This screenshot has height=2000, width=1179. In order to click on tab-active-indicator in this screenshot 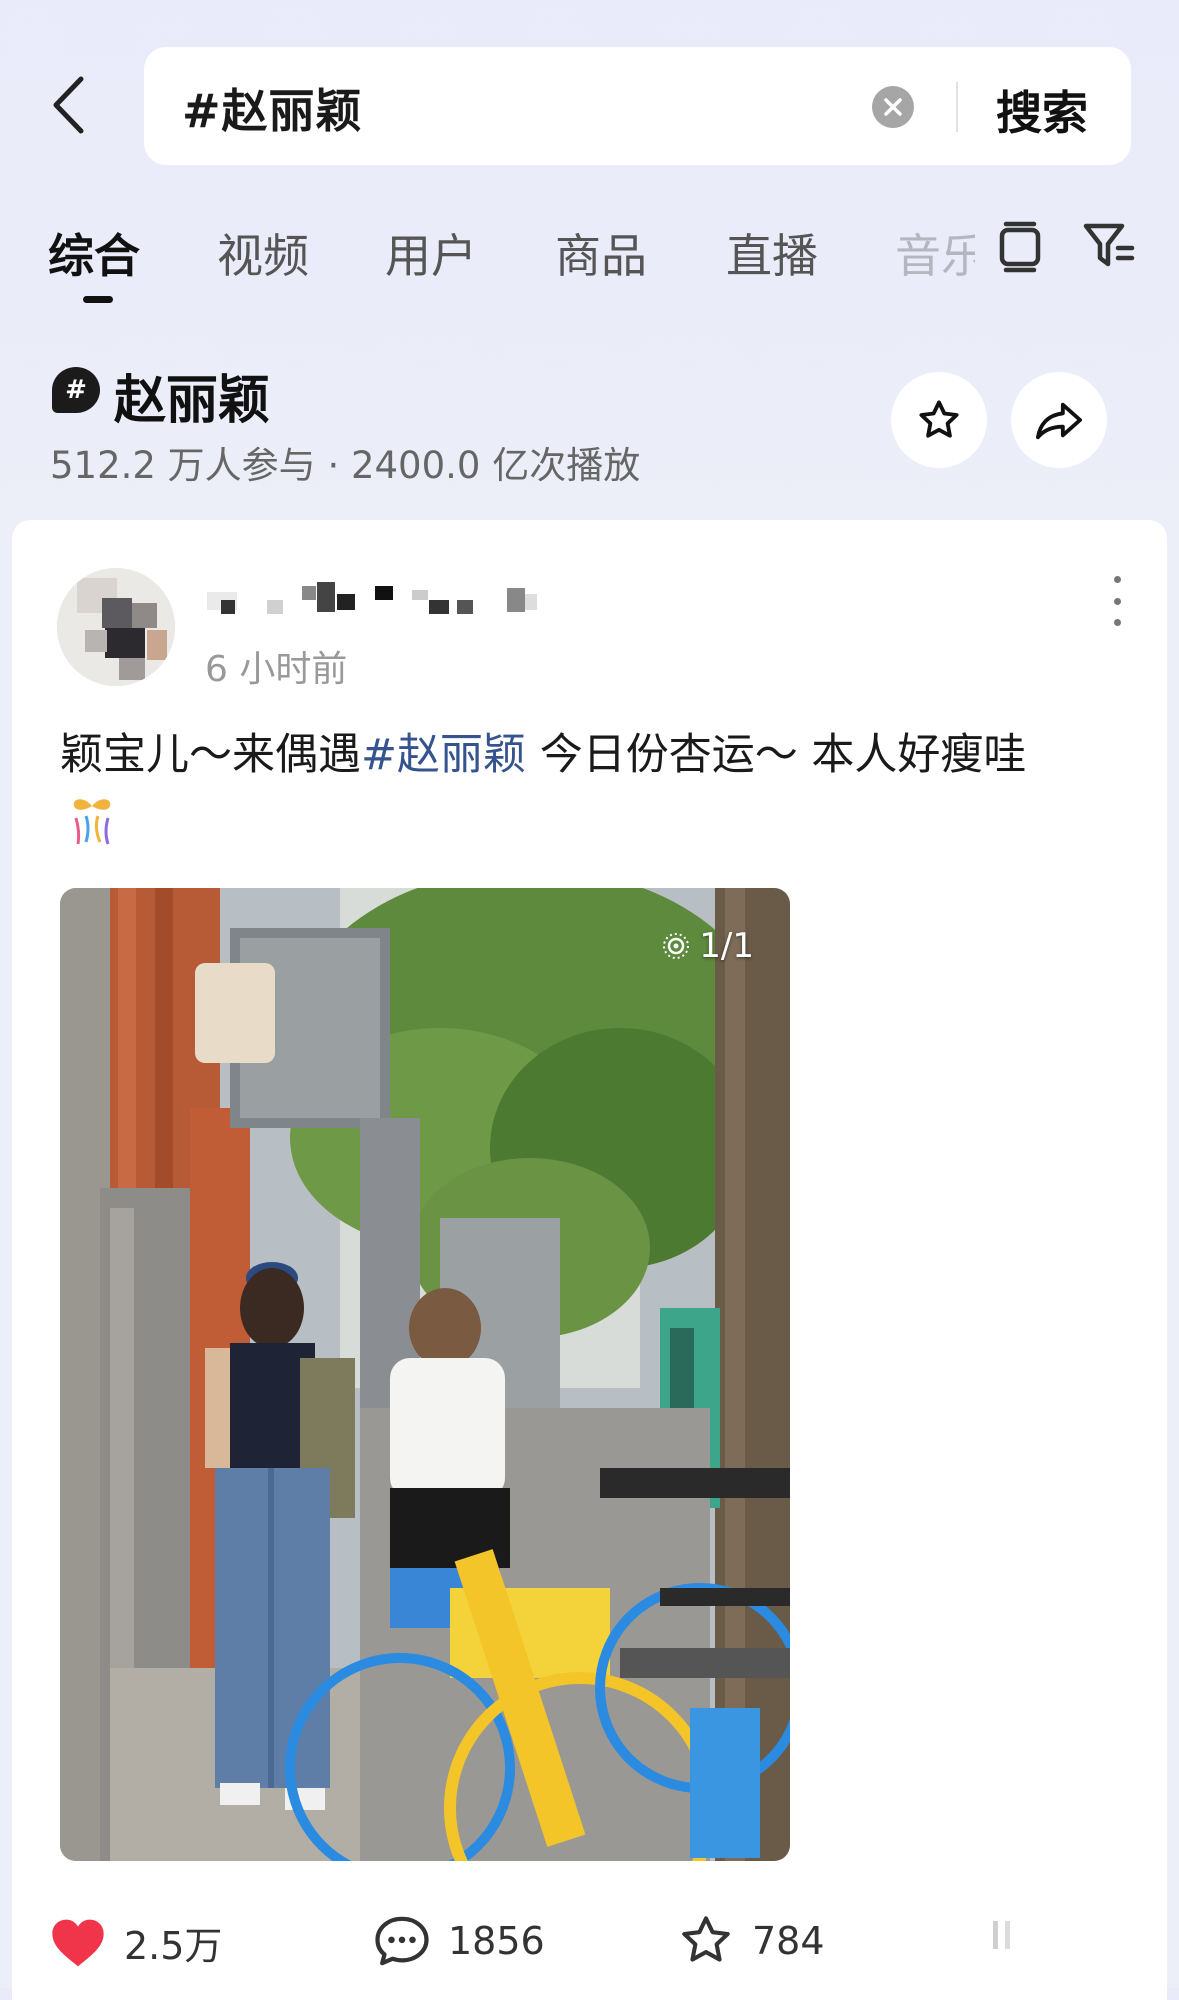, I will do `click(98, 299)`.